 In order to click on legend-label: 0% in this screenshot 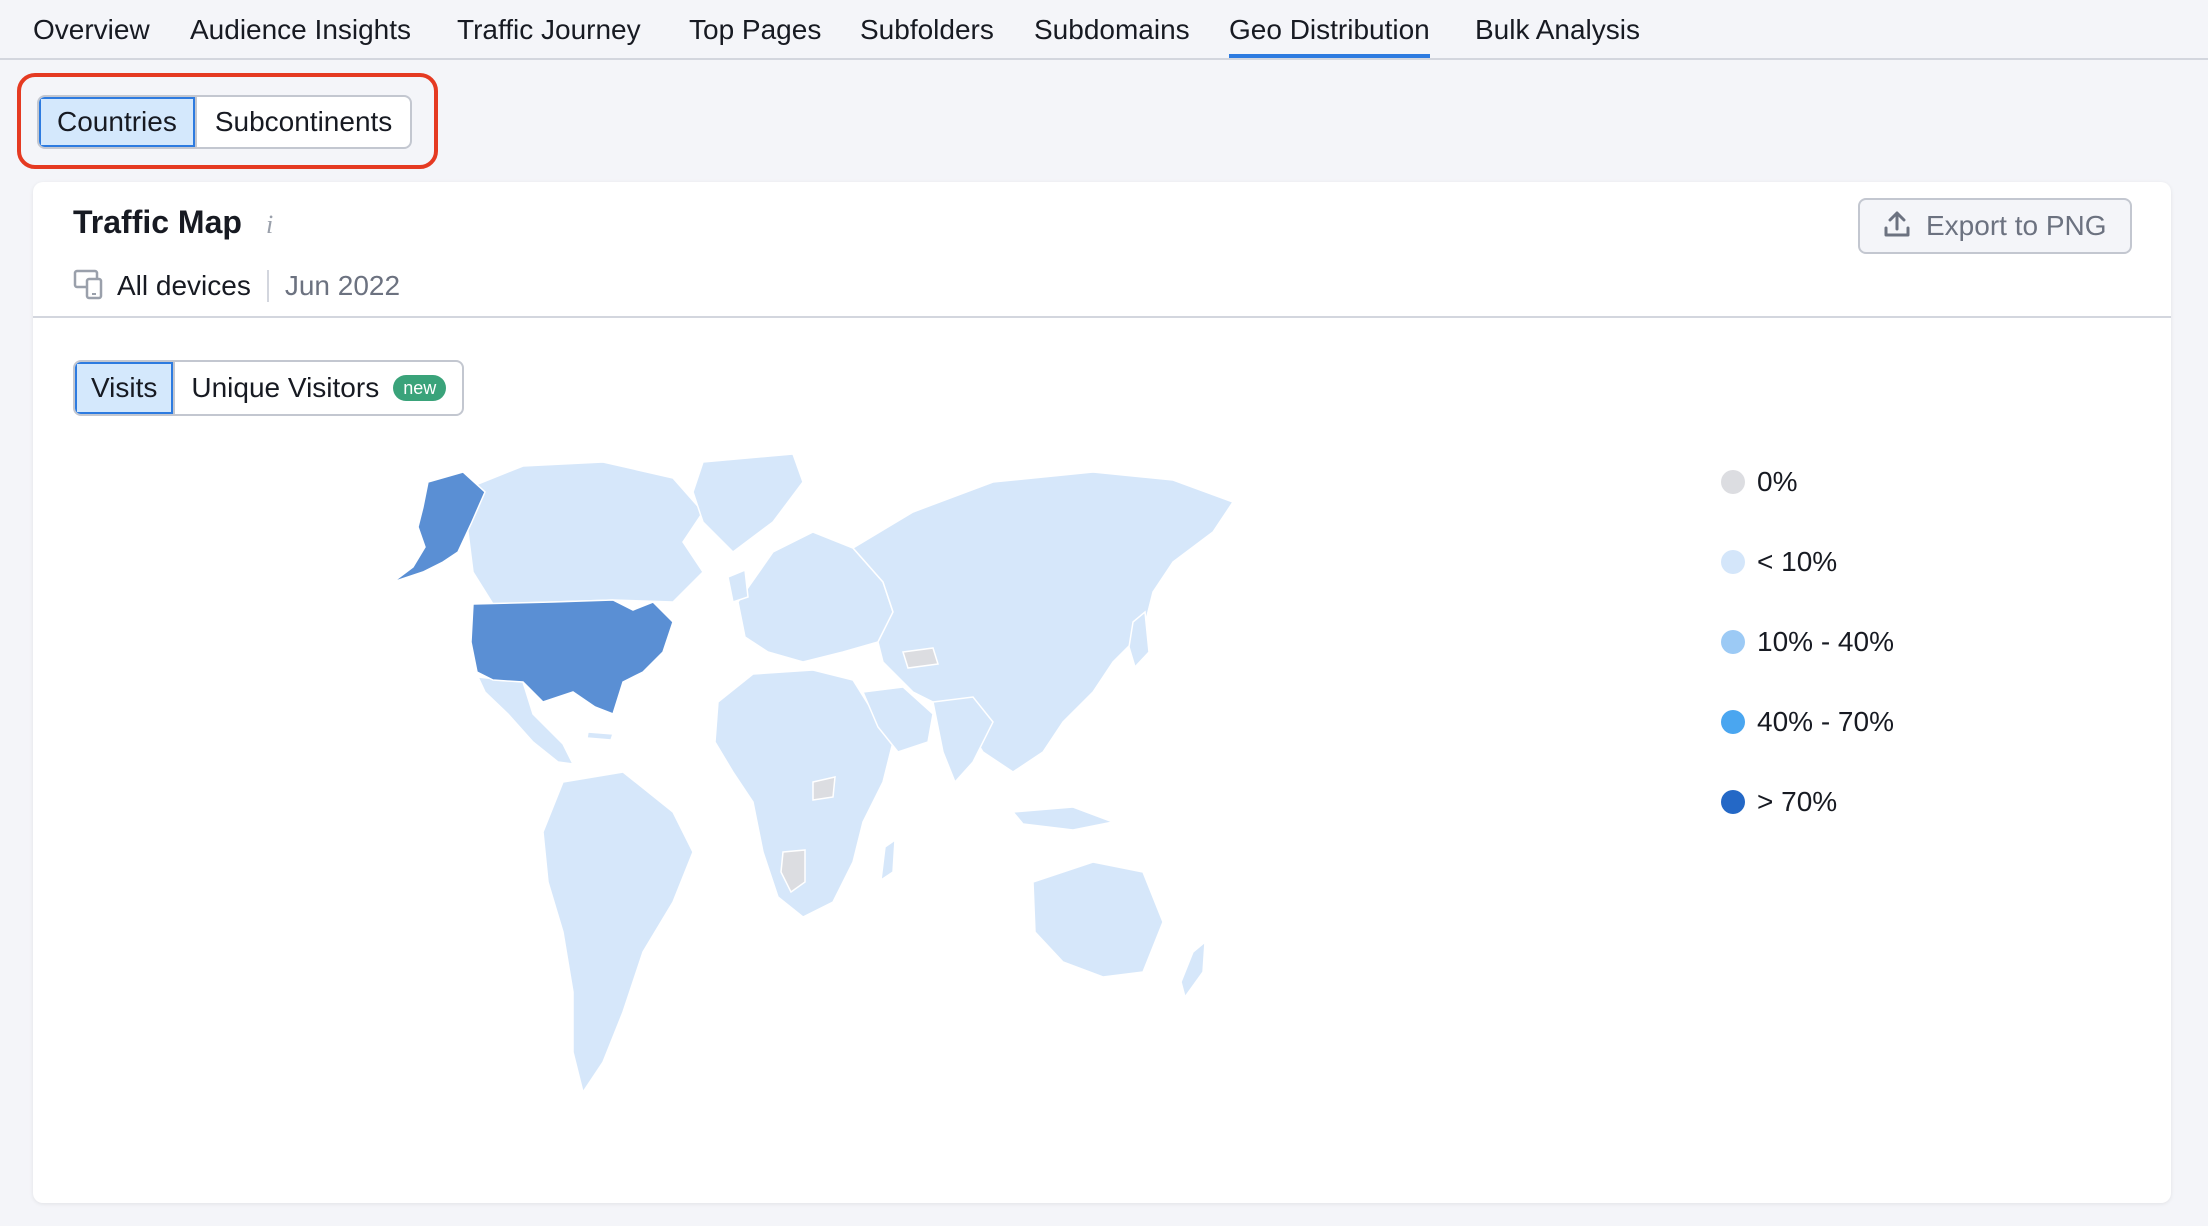, I will do `click(1777, 481)`.